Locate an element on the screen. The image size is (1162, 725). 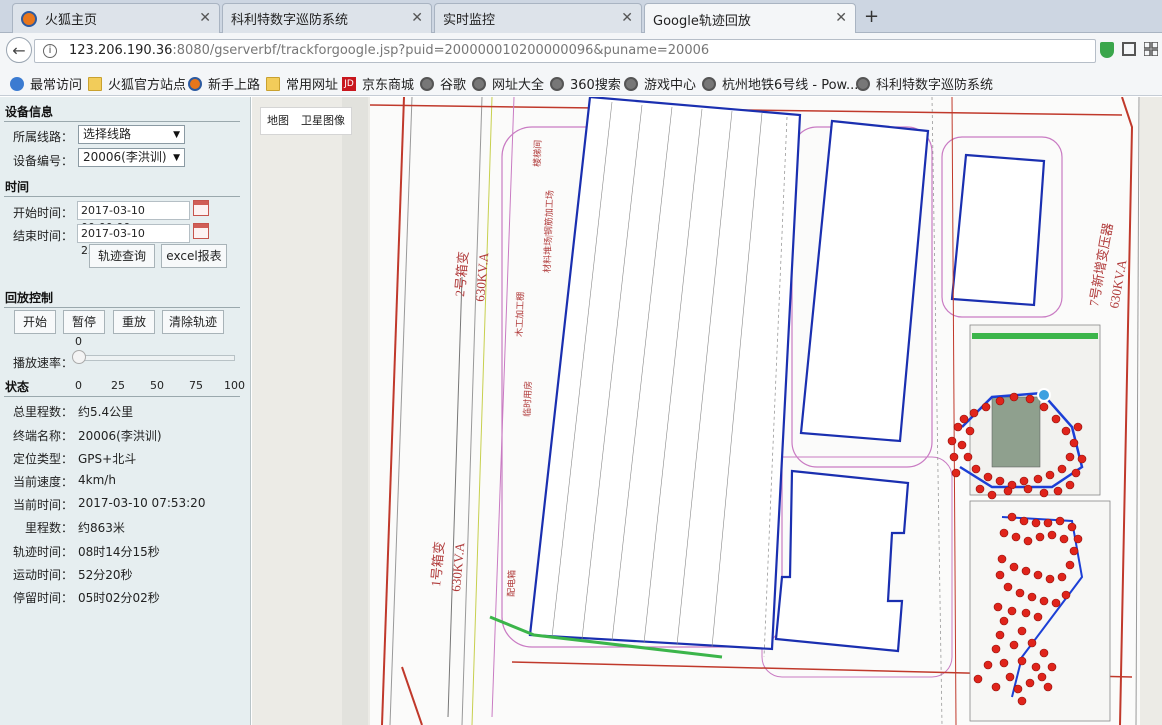
back-button: ← is located at coordinates (19, 50).